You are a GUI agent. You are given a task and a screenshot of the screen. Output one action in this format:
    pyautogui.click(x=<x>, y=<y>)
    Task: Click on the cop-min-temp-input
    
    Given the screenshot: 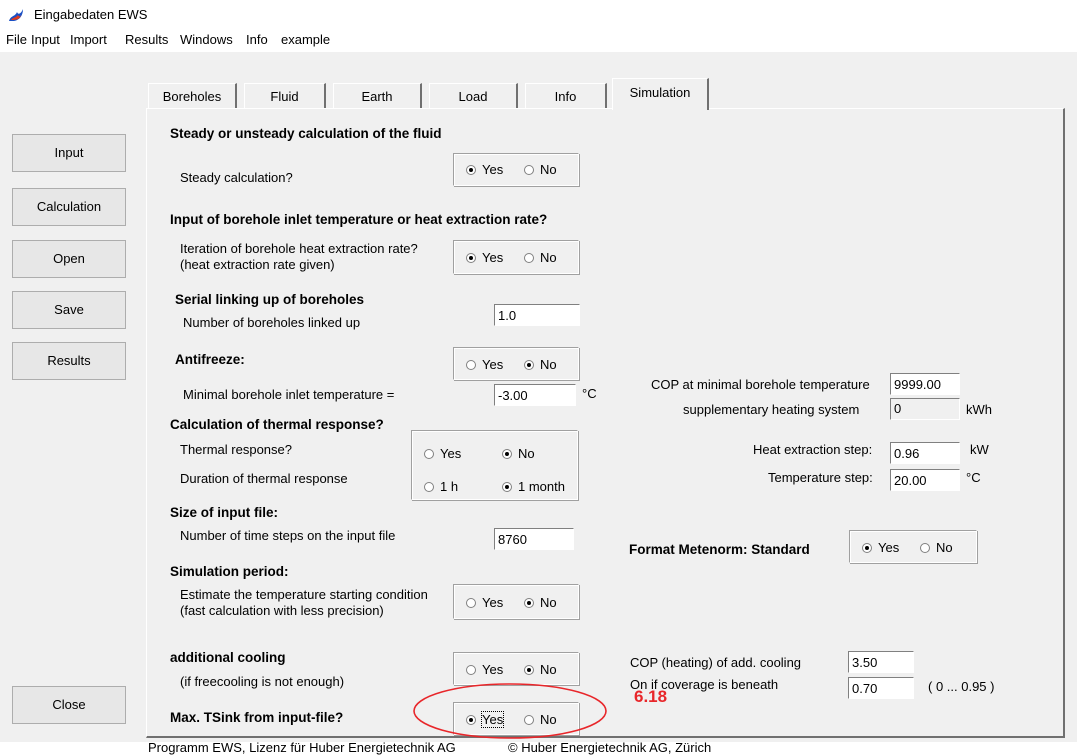 What is the action you would take?
    pyautogui.click(x=925, y=384)
    